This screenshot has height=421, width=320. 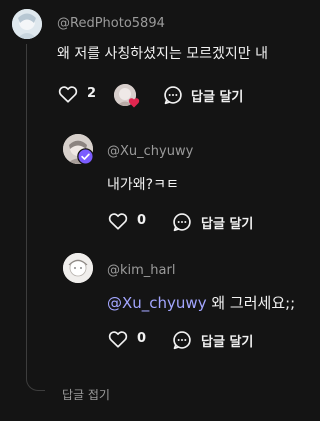 What do you see at coordinates (251, 303) in the screenshot?
I see `reply-2-body: 왜 그러세요;;` at bounding box center [251, 303].